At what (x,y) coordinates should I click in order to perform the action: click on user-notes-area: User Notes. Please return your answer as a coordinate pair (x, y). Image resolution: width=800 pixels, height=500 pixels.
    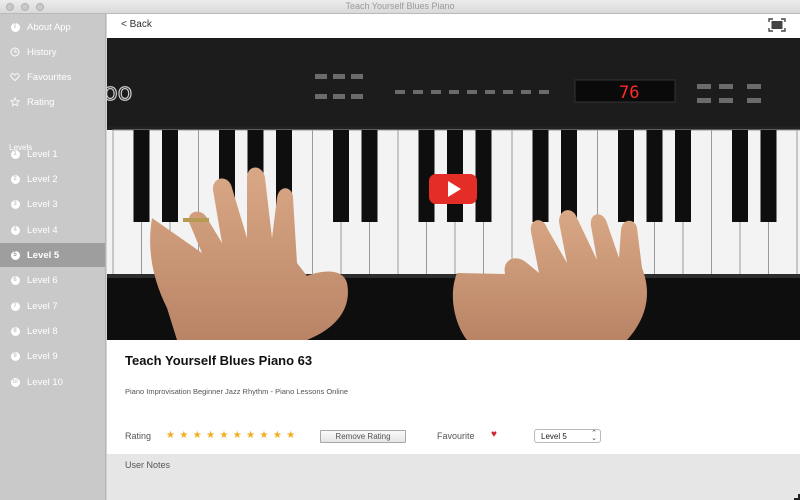
    Looking at the image, I should click on (453, 477).